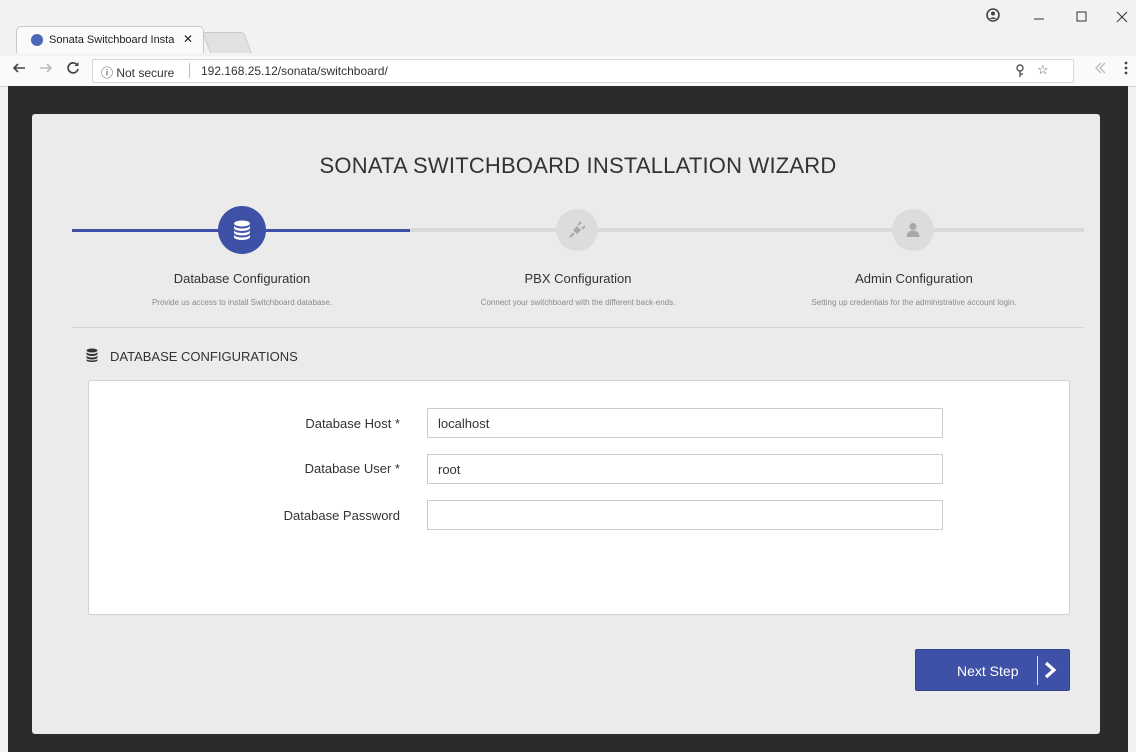  What do you see at coordinates (242, 278) in the screenshot?
I see `step-1-label: Database Configuration` at bounding box center [242, 278].